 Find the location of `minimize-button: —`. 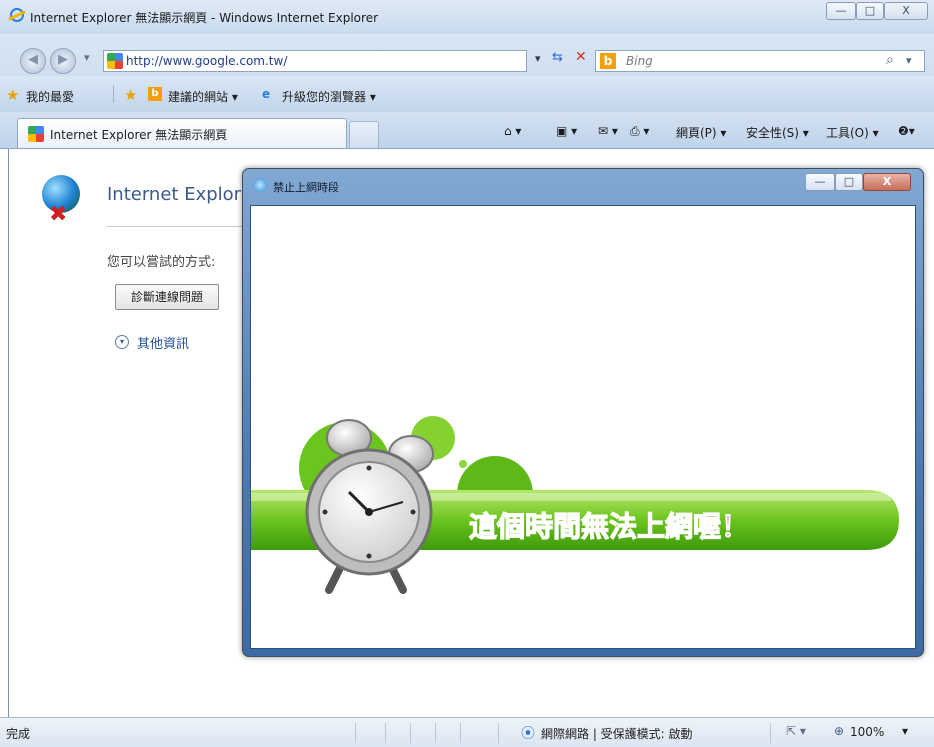

minimize-button: — is located at coordinates (841, 11).